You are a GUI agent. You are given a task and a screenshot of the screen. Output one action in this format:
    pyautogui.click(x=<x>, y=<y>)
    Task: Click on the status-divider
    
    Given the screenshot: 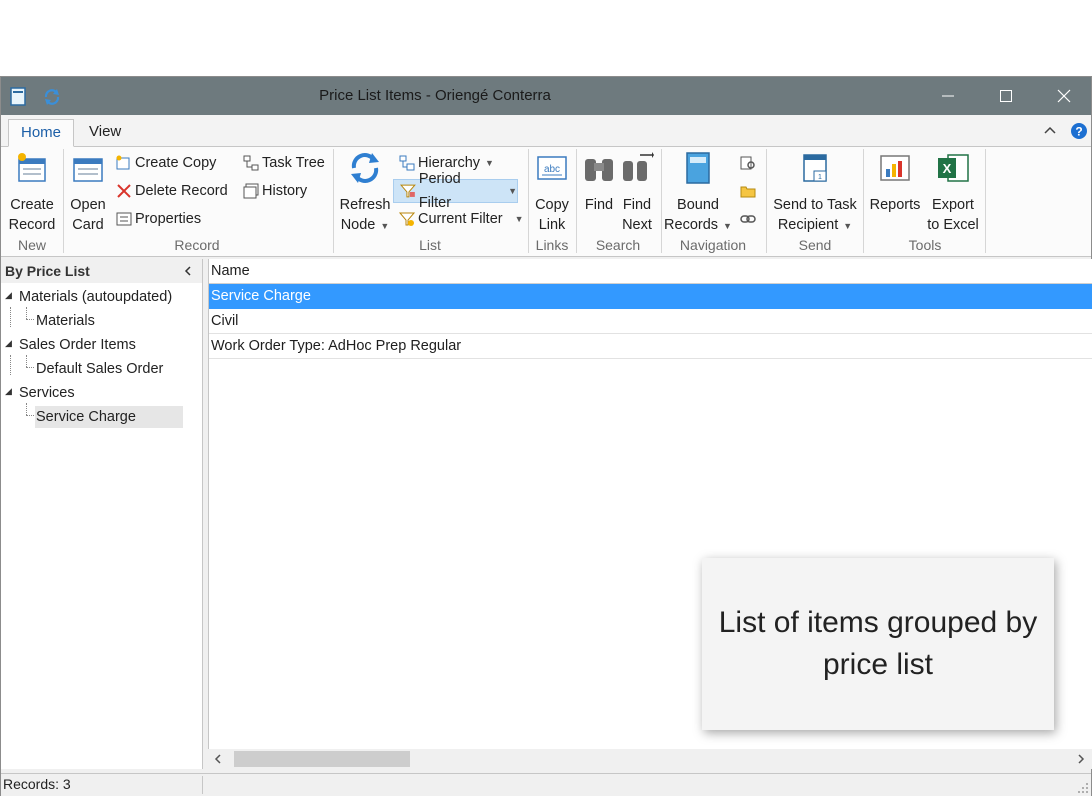 What is the action you would take?
    pyautogui.click(x=202, y=785)
    